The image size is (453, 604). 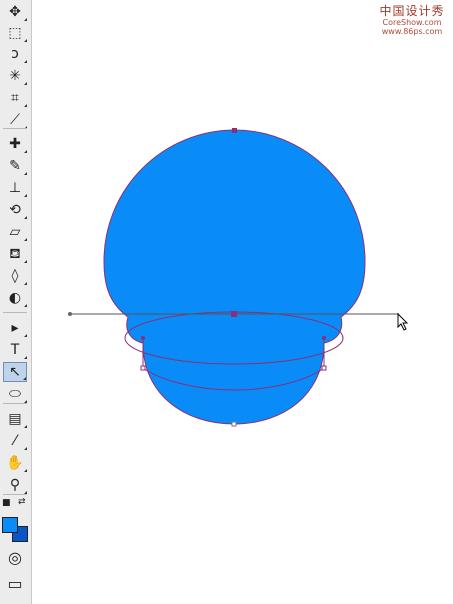 I want to click on swap-colors-icon: ⇄, so click(x=22, y=502).